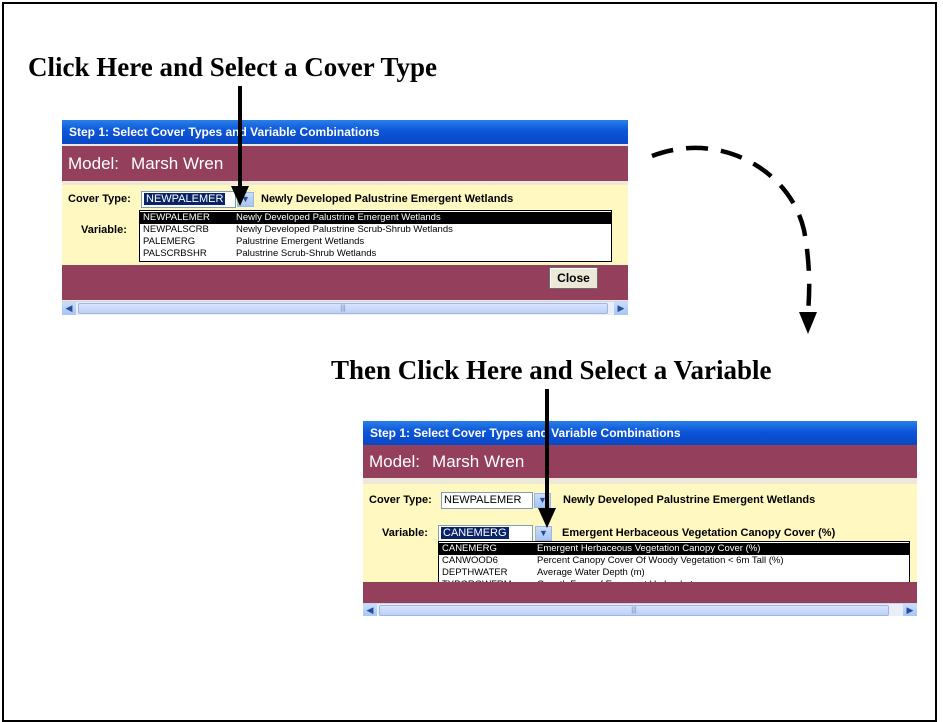  What do you see at coordinates (734, 239) in the screenshot?
I see `curved-dashed-arrow-icon` at bounding box center [734, 239].